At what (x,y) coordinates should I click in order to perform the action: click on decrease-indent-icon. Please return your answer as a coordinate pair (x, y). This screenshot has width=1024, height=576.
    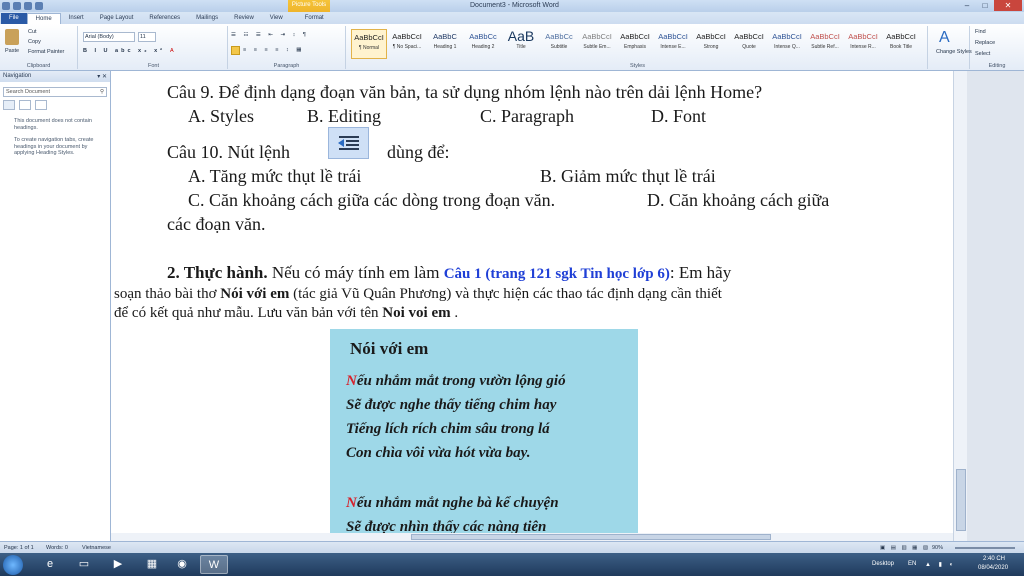
    Looking at the image, I should click on (348, 143).